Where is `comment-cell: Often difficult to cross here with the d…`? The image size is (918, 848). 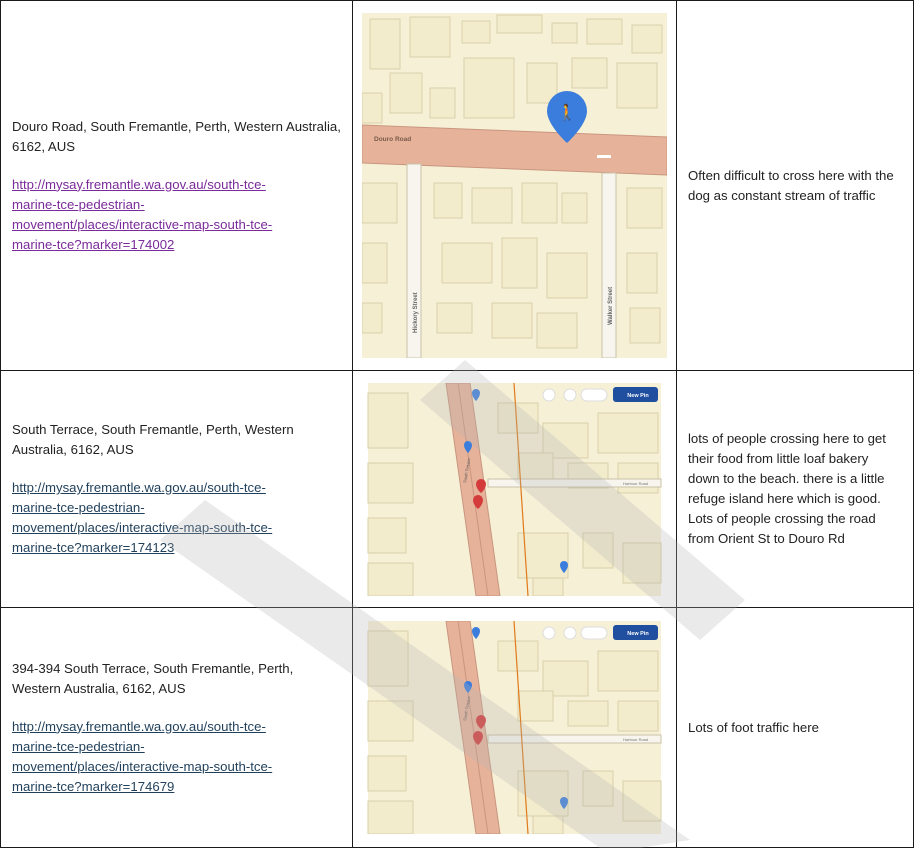 comment-cell: Often difficult to cross here with the d… is located at coordinates (795, 185).